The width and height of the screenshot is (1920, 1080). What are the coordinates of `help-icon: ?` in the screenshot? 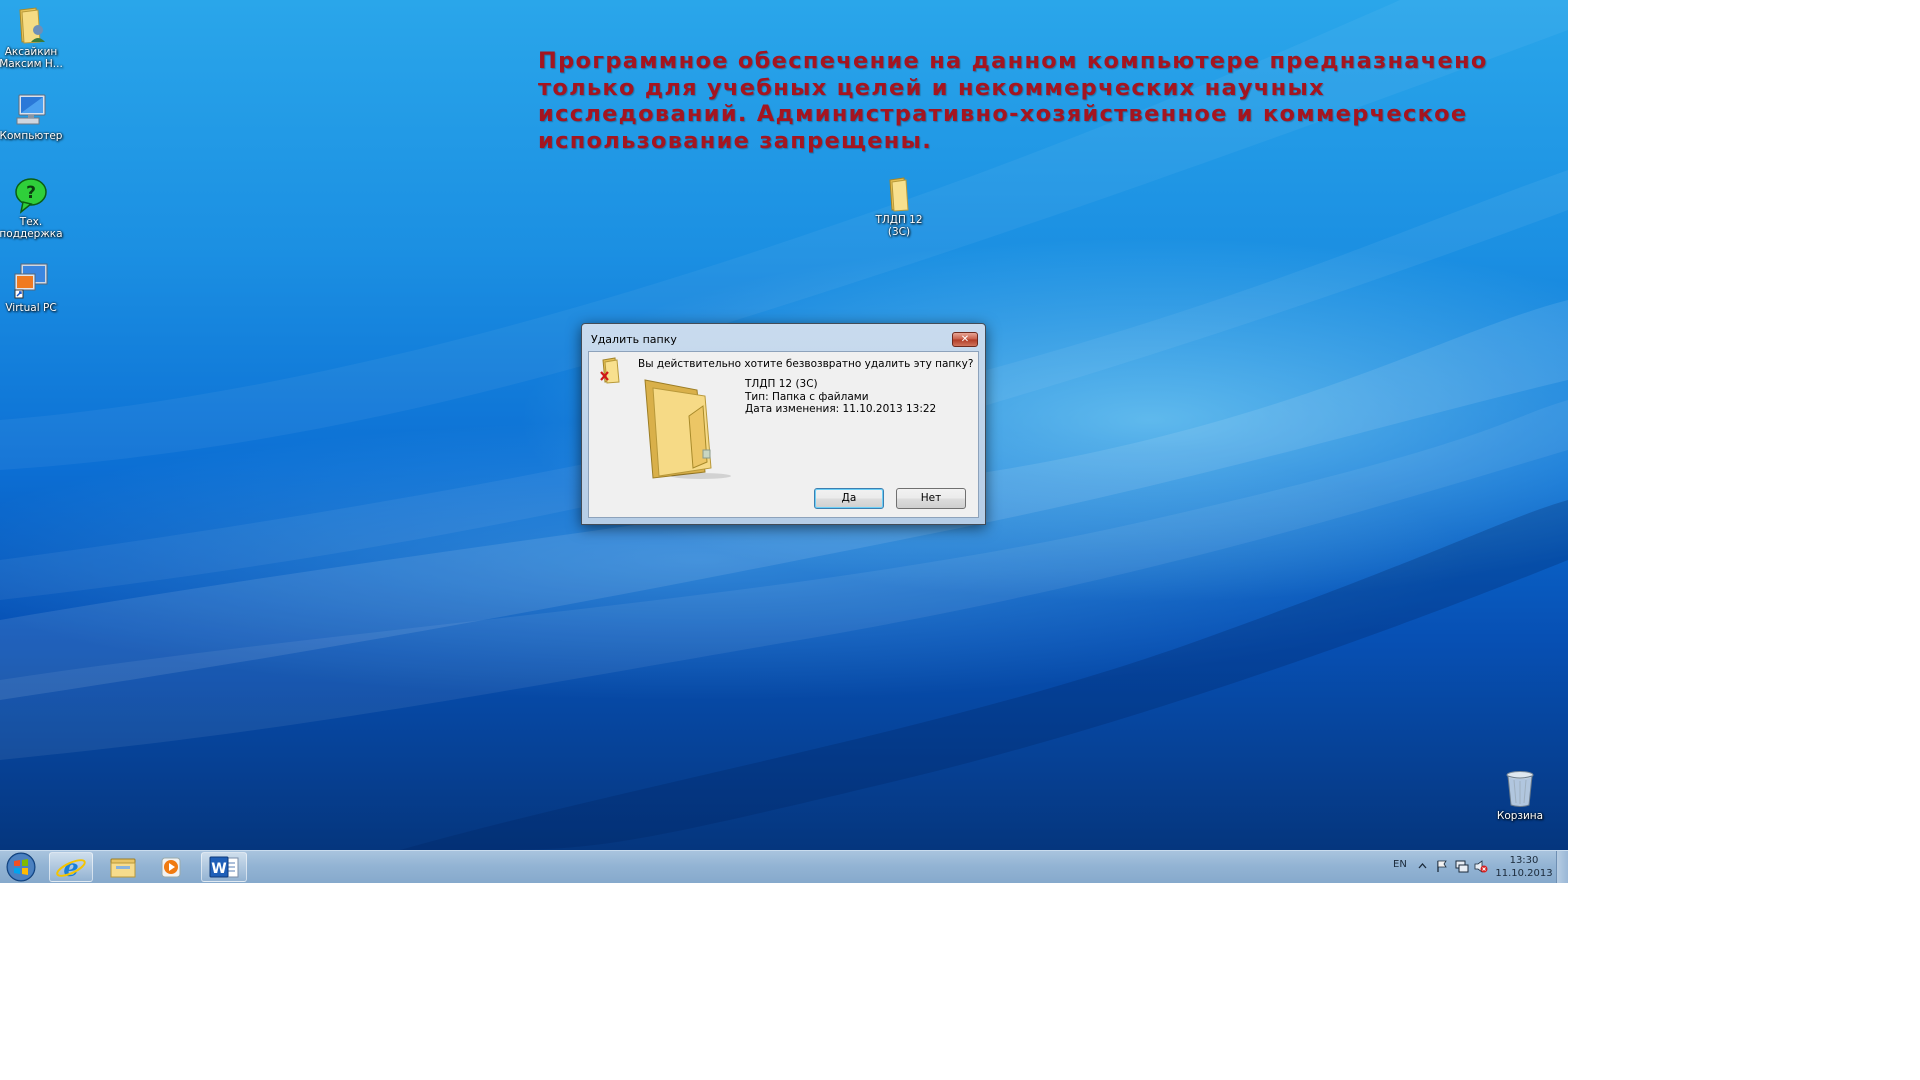 It's located at (31, 196).